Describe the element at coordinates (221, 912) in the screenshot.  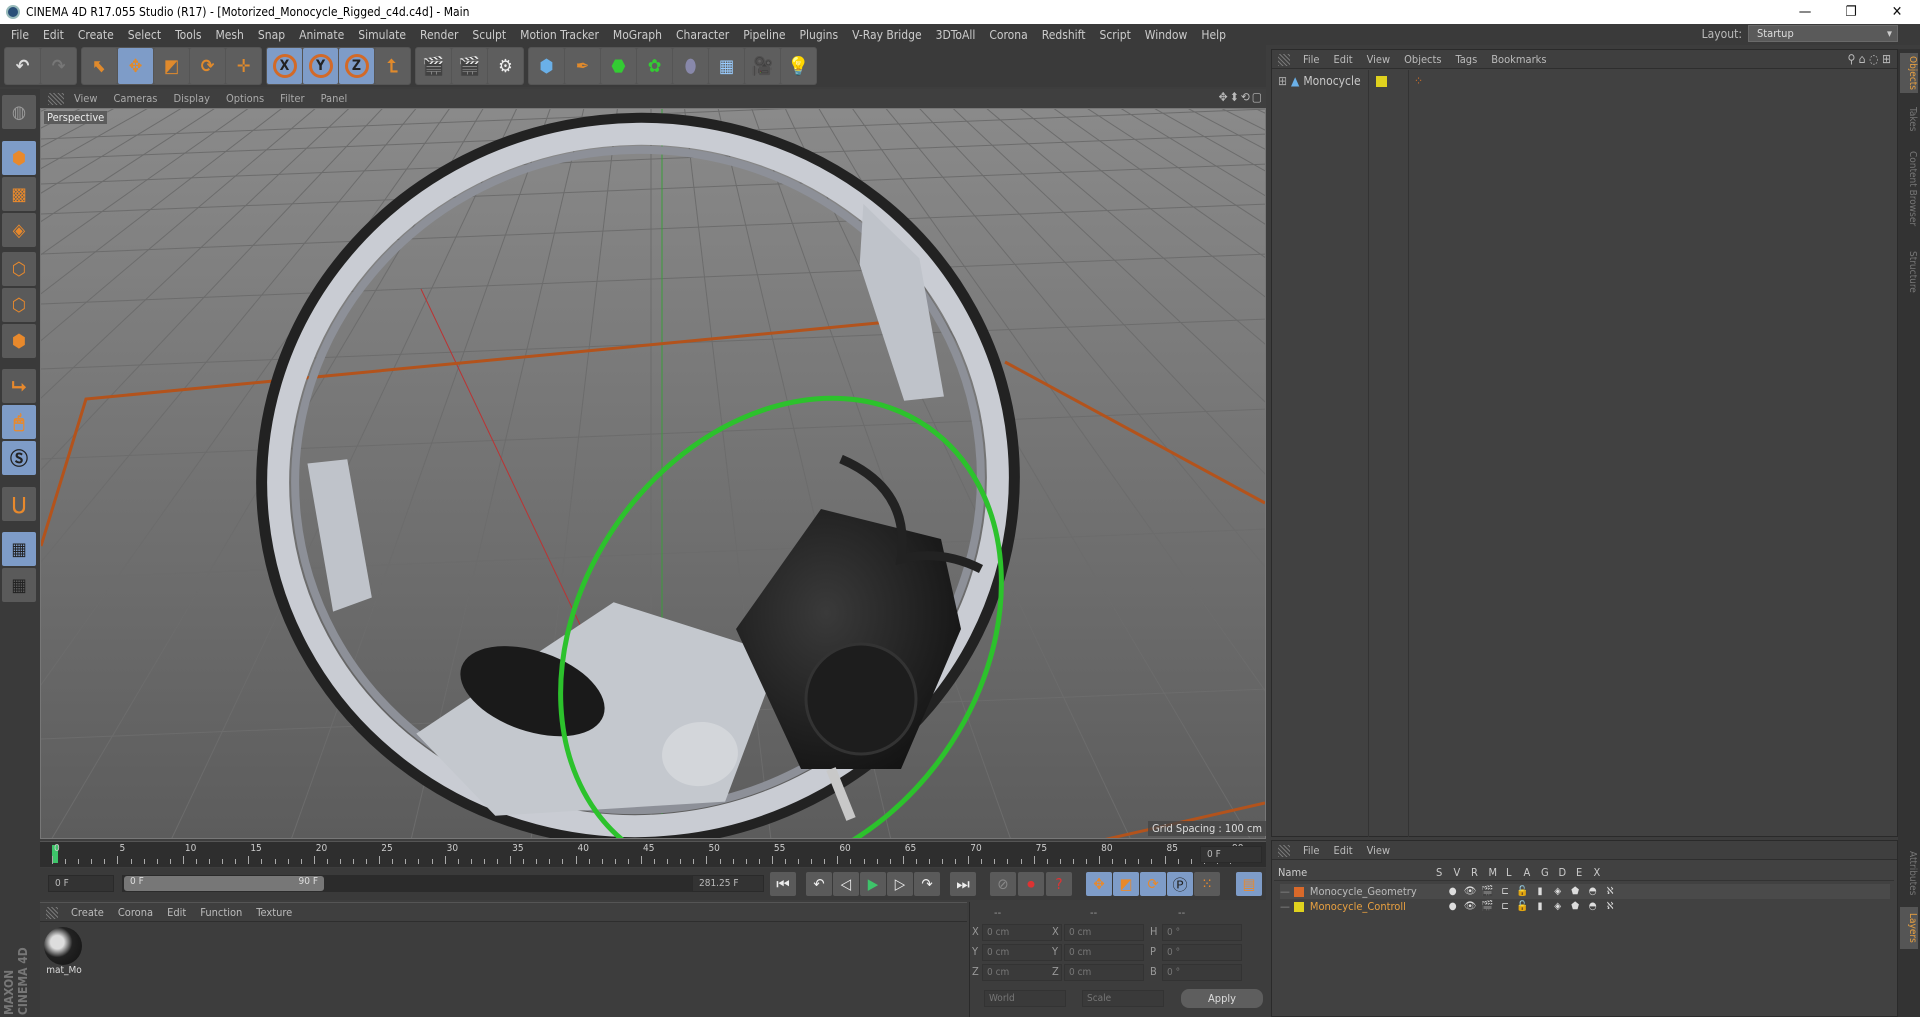
I see `menu-function: Function` at that location.